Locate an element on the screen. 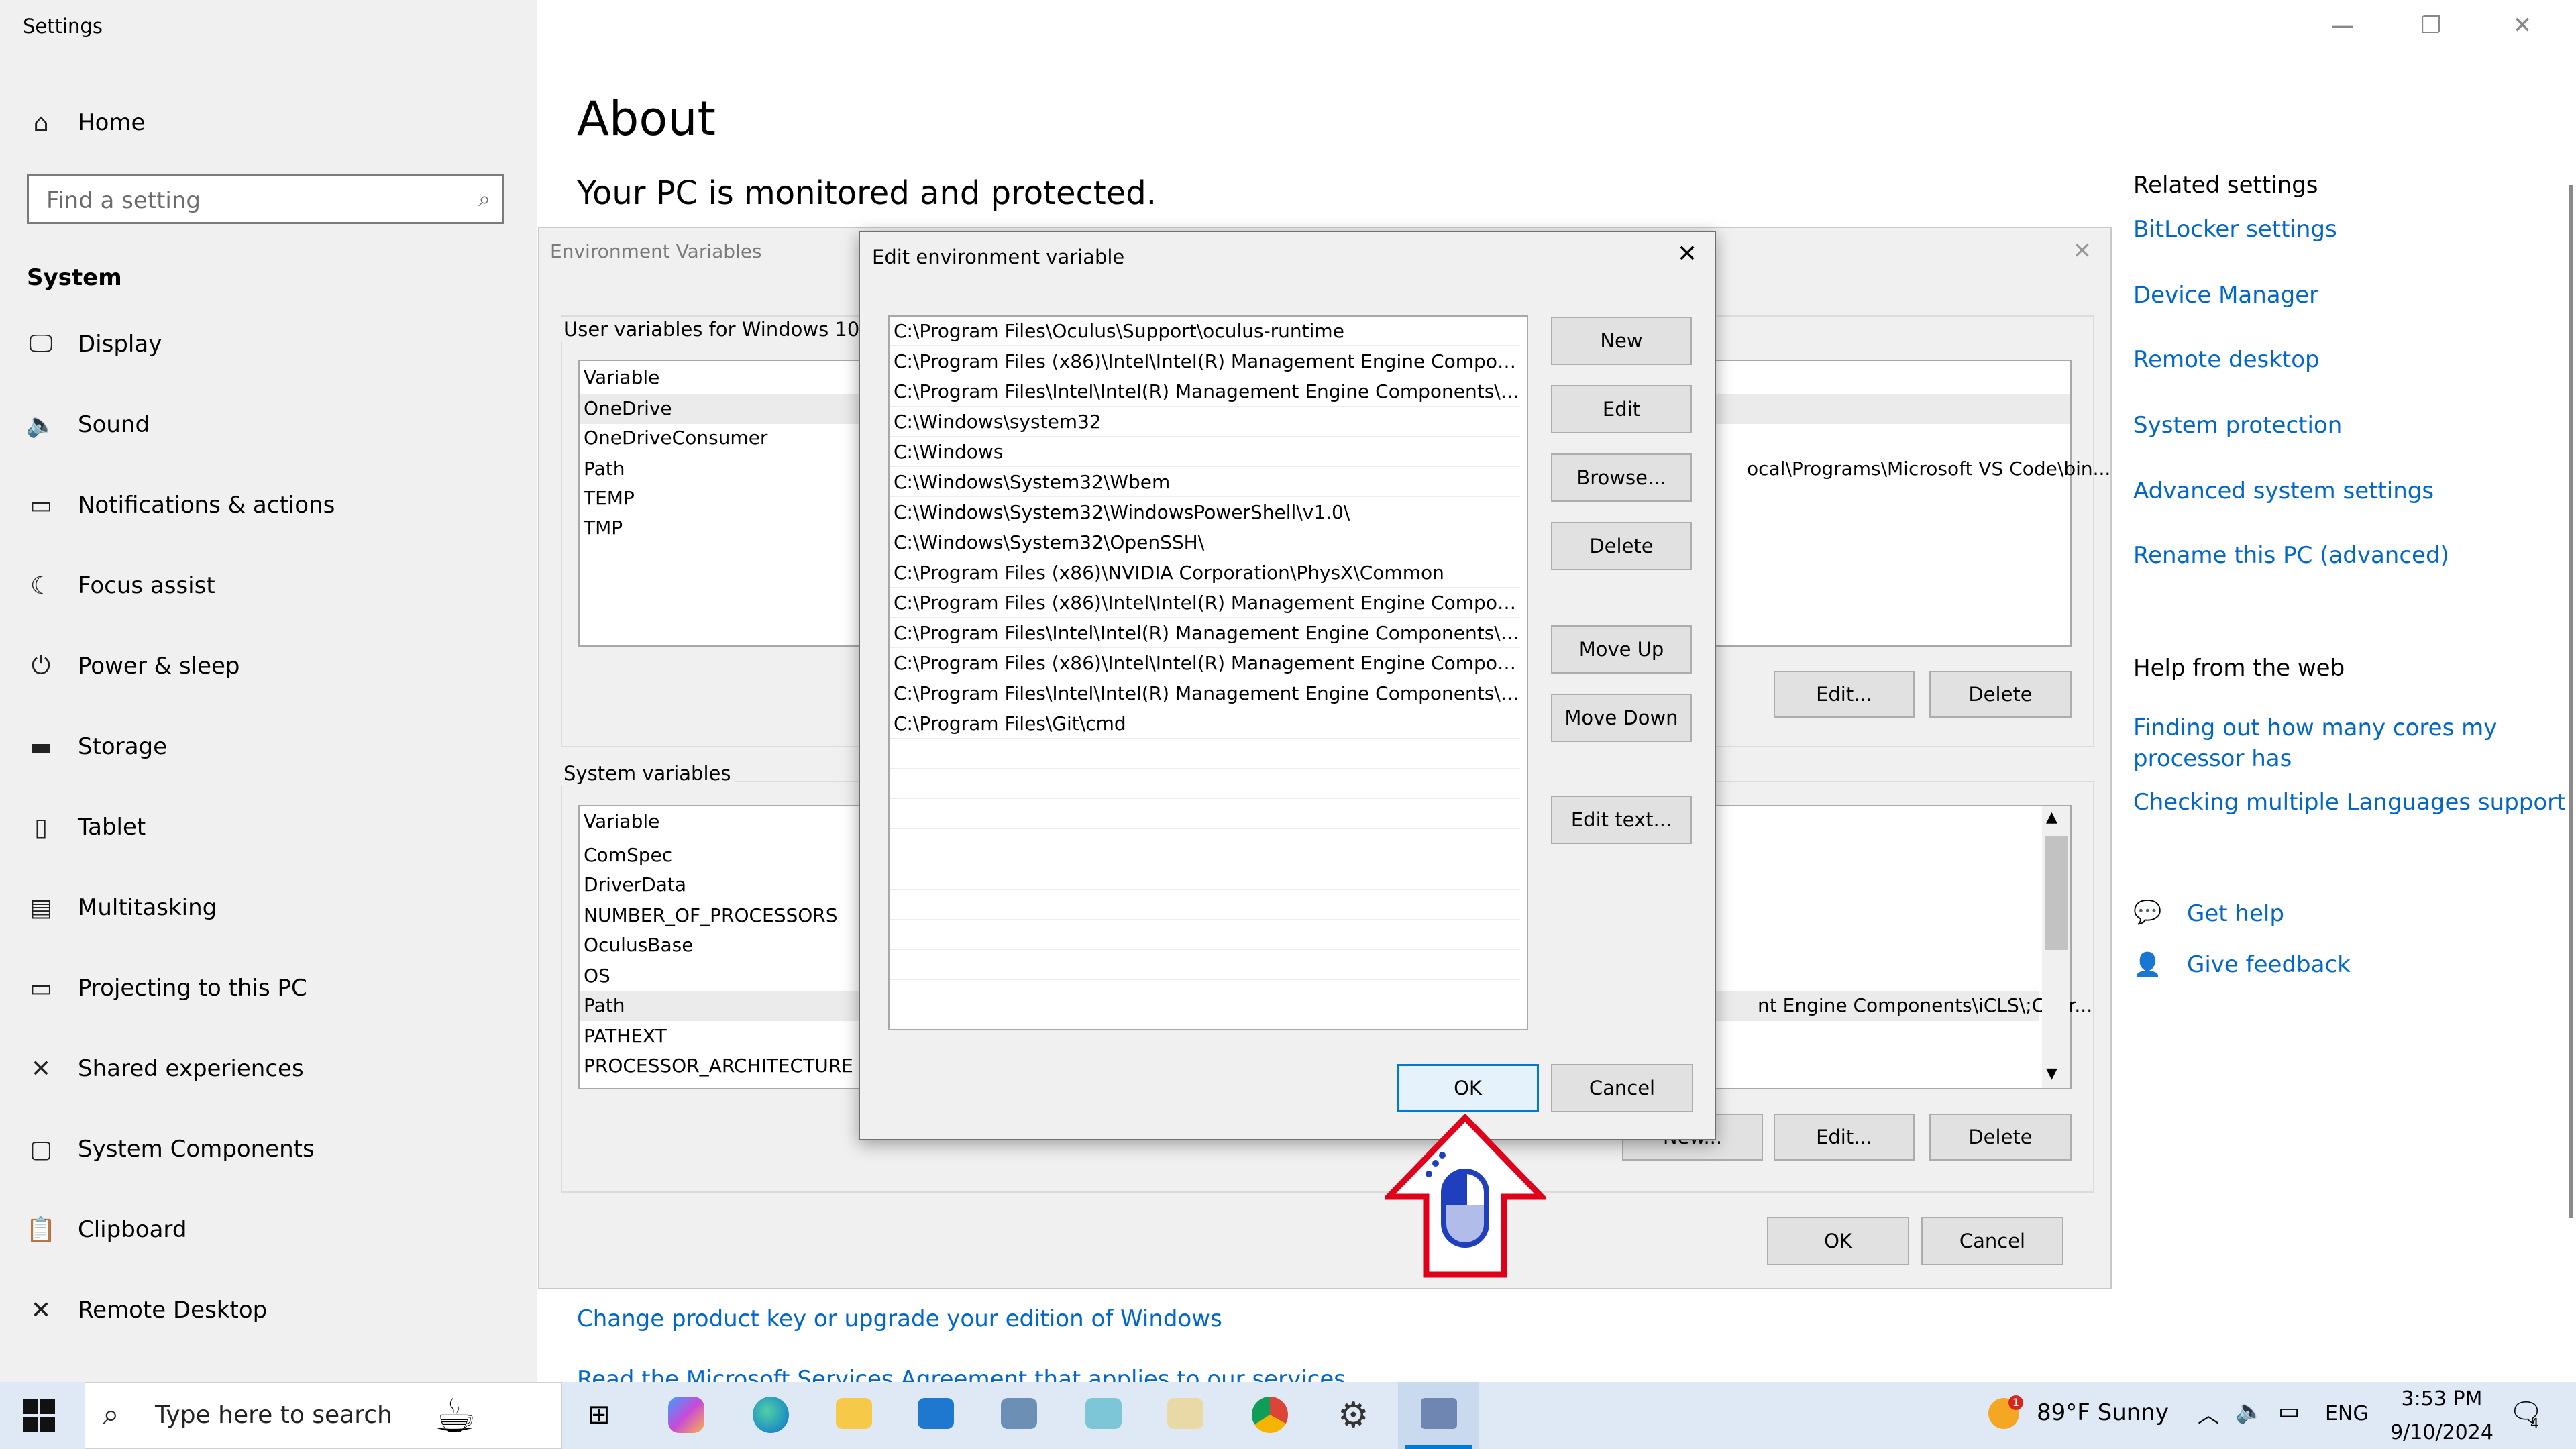 This screenshot has width=2576, height=1449. move-up-button: Move Up is located at coordinates (1621, 649).